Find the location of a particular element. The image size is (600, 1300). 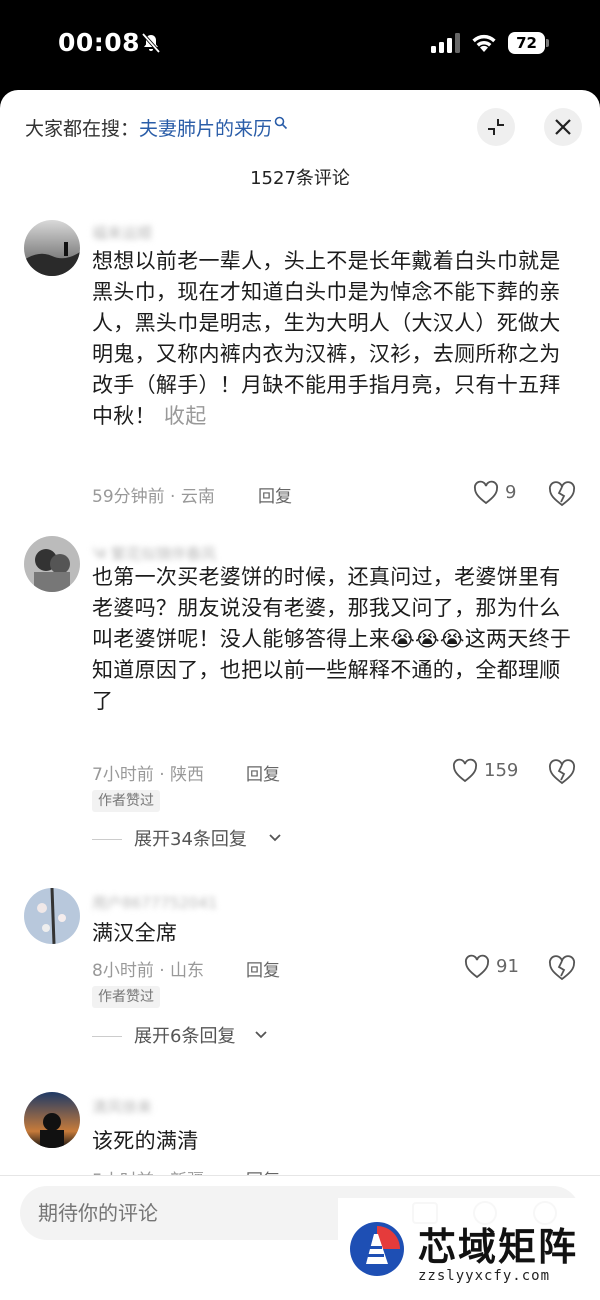

avatar-landscape-image is located at coordinates (52, 248).